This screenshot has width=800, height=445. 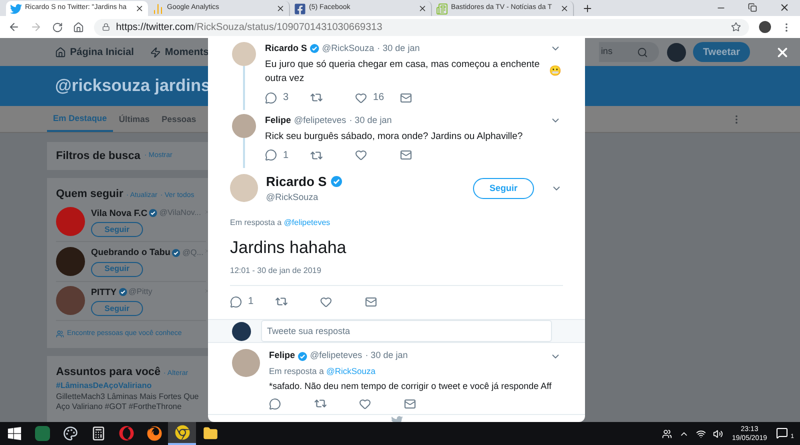 What do you see at coordinates (406, 331) in the screenshot?
I see `reply-field: Tweete sua resposta` at bounding box center [406, 331].